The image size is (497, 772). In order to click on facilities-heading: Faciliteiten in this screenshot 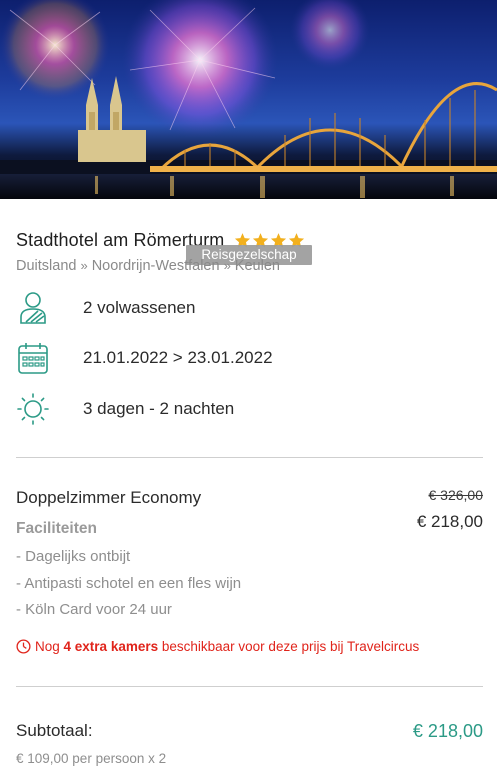, I will do `click(56, 528)`.